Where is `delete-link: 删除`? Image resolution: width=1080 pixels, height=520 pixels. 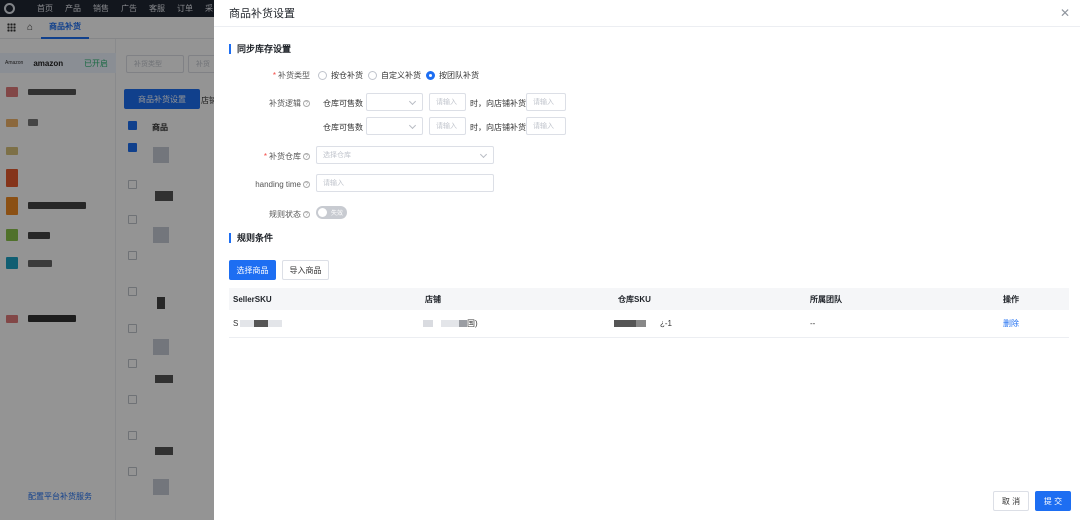 delete-link: 删除 is located at coordinates (1011, 323).